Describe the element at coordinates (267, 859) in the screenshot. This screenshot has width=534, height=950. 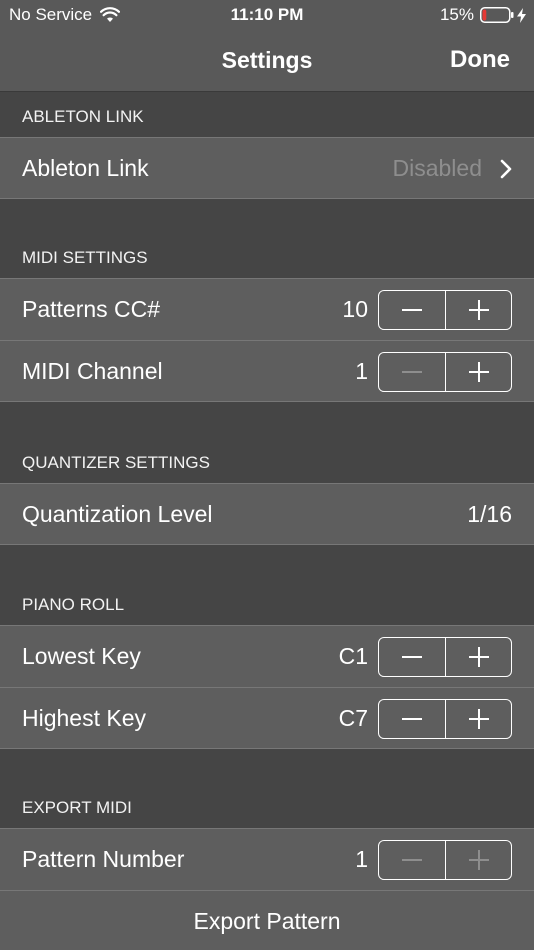
I see `pattern-number-row: Pattern Number 1` at that location.